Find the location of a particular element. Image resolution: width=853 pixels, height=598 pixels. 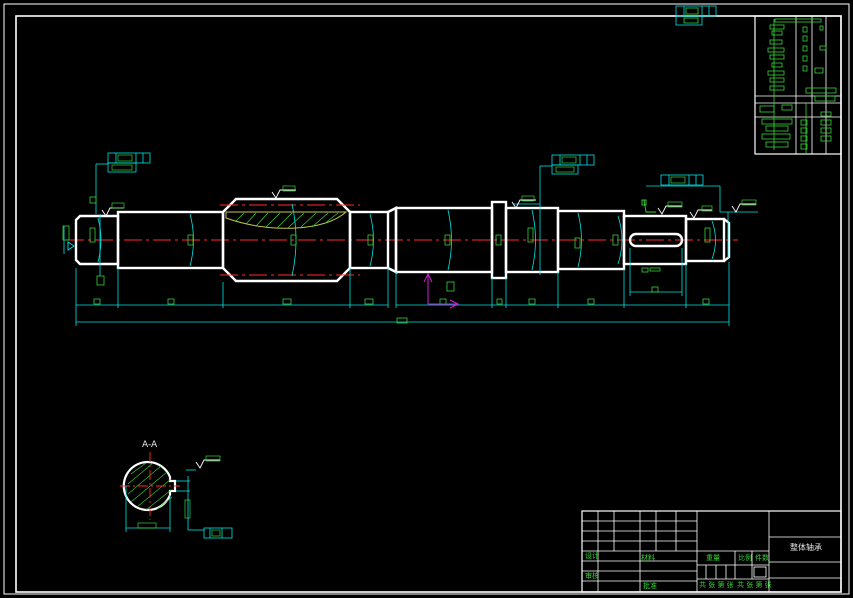

title-sheet-info: 共 张 第 张 is located at coordinates (716, 585).